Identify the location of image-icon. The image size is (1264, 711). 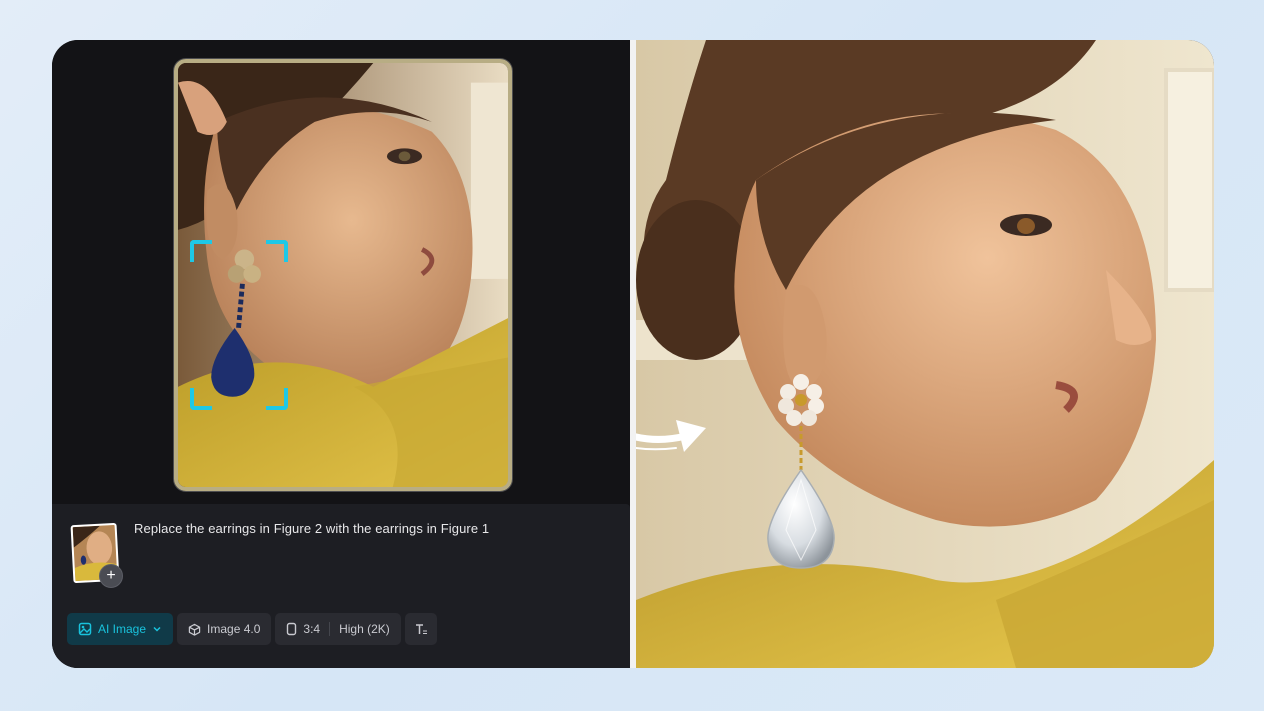
(85, 629).